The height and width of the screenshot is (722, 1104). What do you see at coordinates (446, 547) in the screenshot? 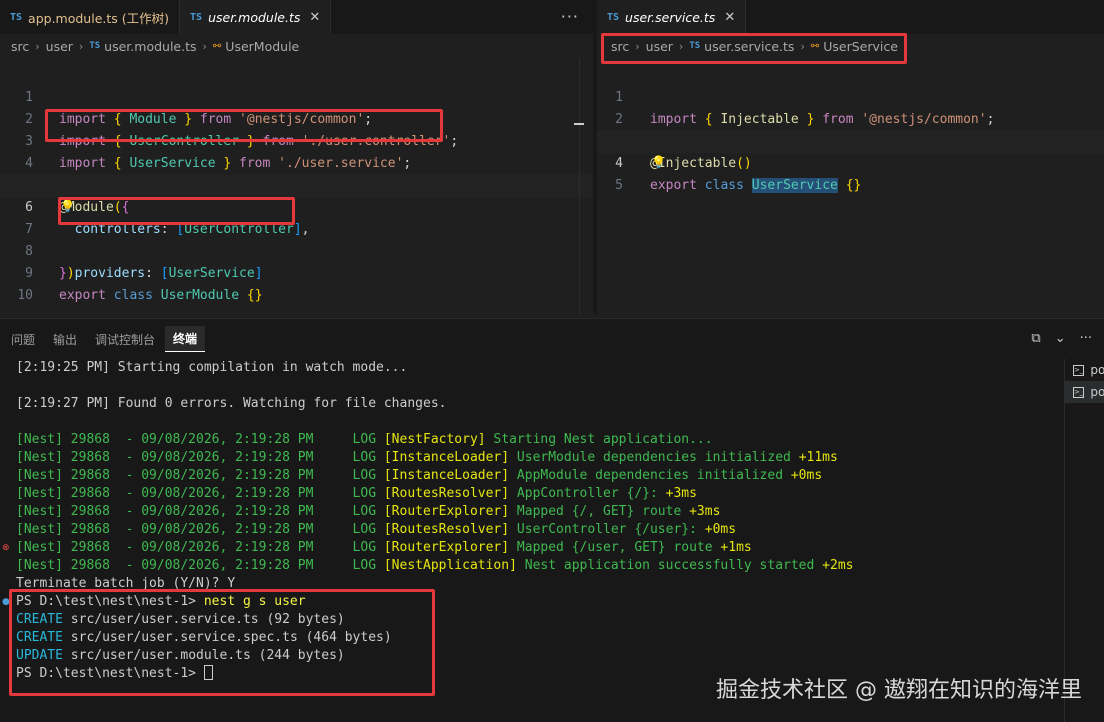
I see `log-context: [RouterExplorer]` at bounding box center [446, 547].